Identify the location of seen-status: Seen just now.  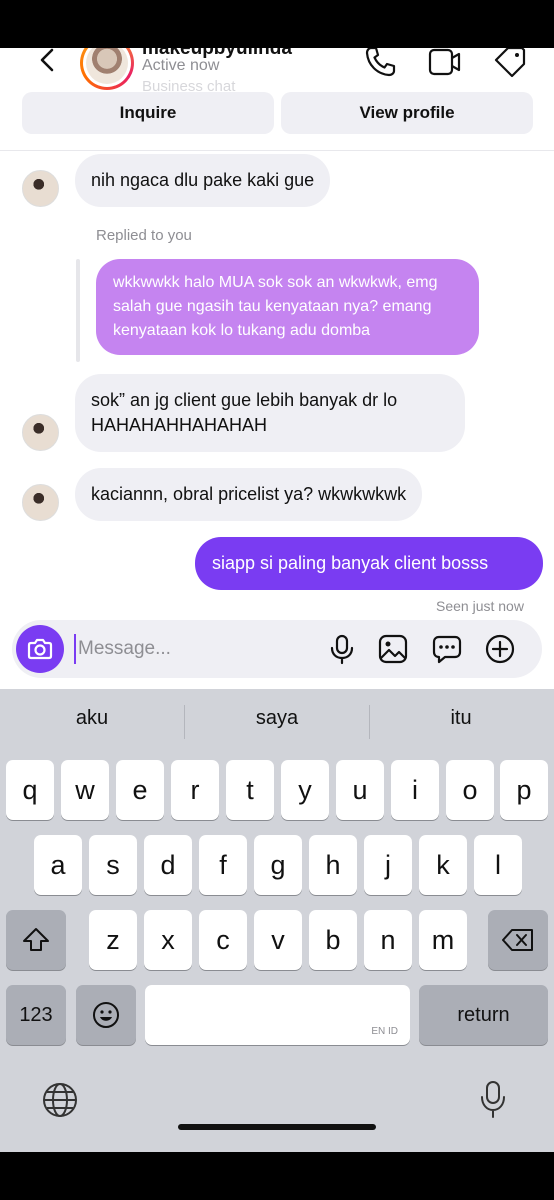
(480, 606).